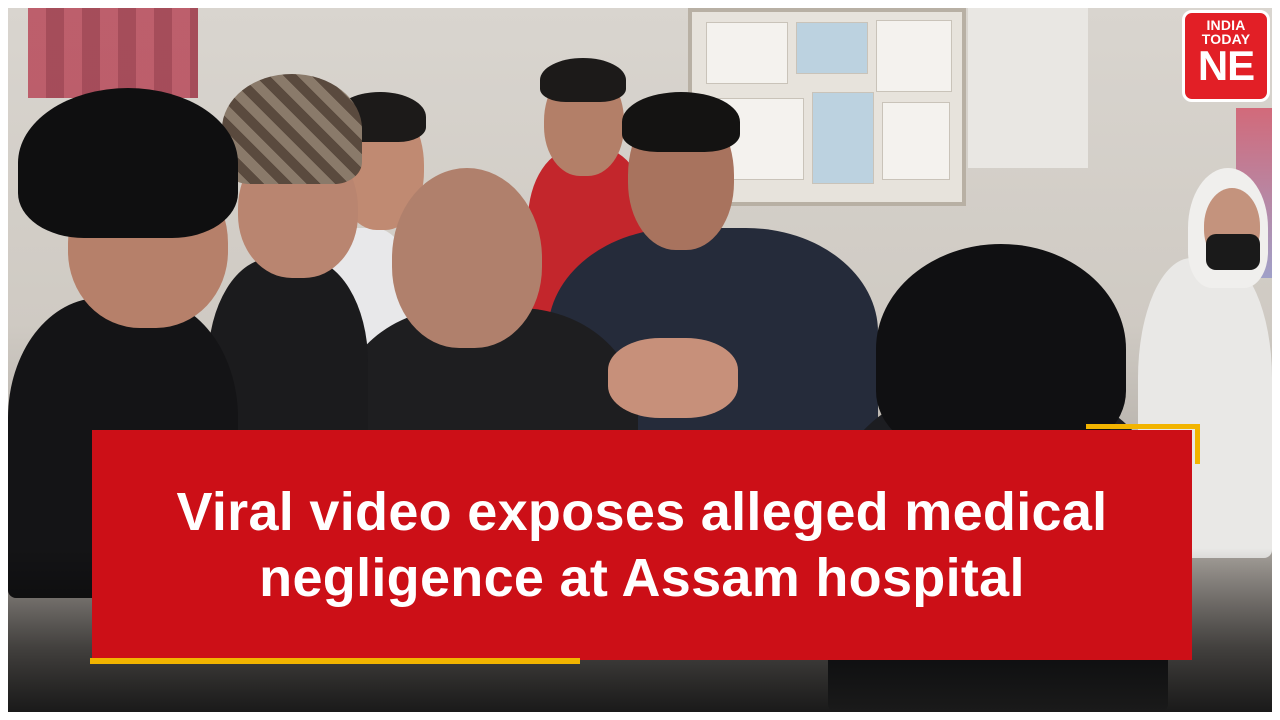 Image resolution: width=1280 pixels, height=720 pixels. What do you see at coordinates (1197, 444) in the screenshot?
I see `banner-accent-side` at bounding box center [1197, 444].